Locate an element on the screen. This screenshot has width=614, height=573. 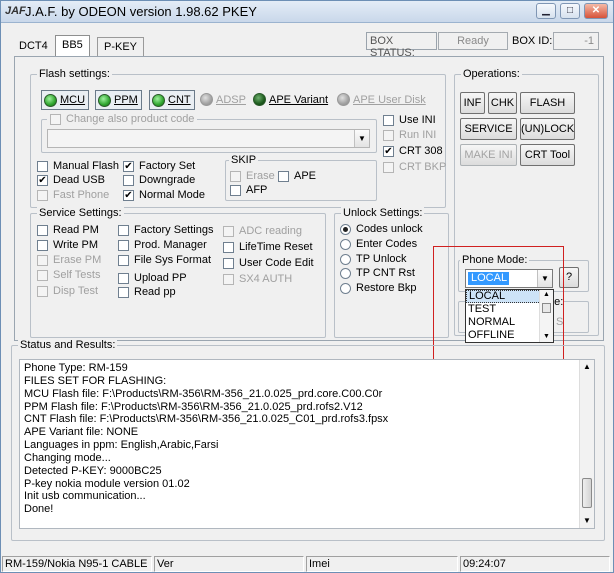
read-pp-checkbox: Read pp is located at coordinates (147, 292).